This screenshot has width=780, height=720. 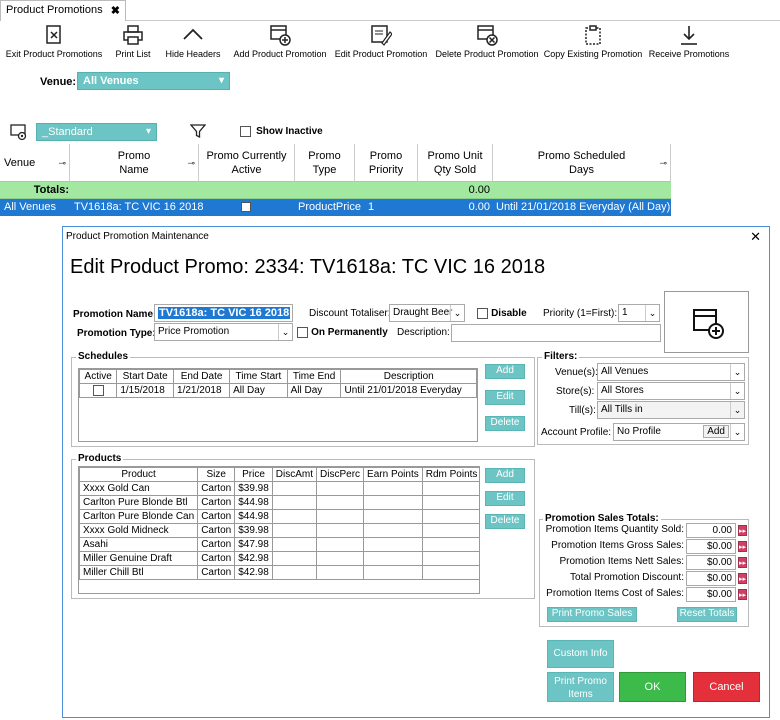 I want to click on col-header-unit-qty: Promo Unit Qty Sold, so click(x=455, y=163).